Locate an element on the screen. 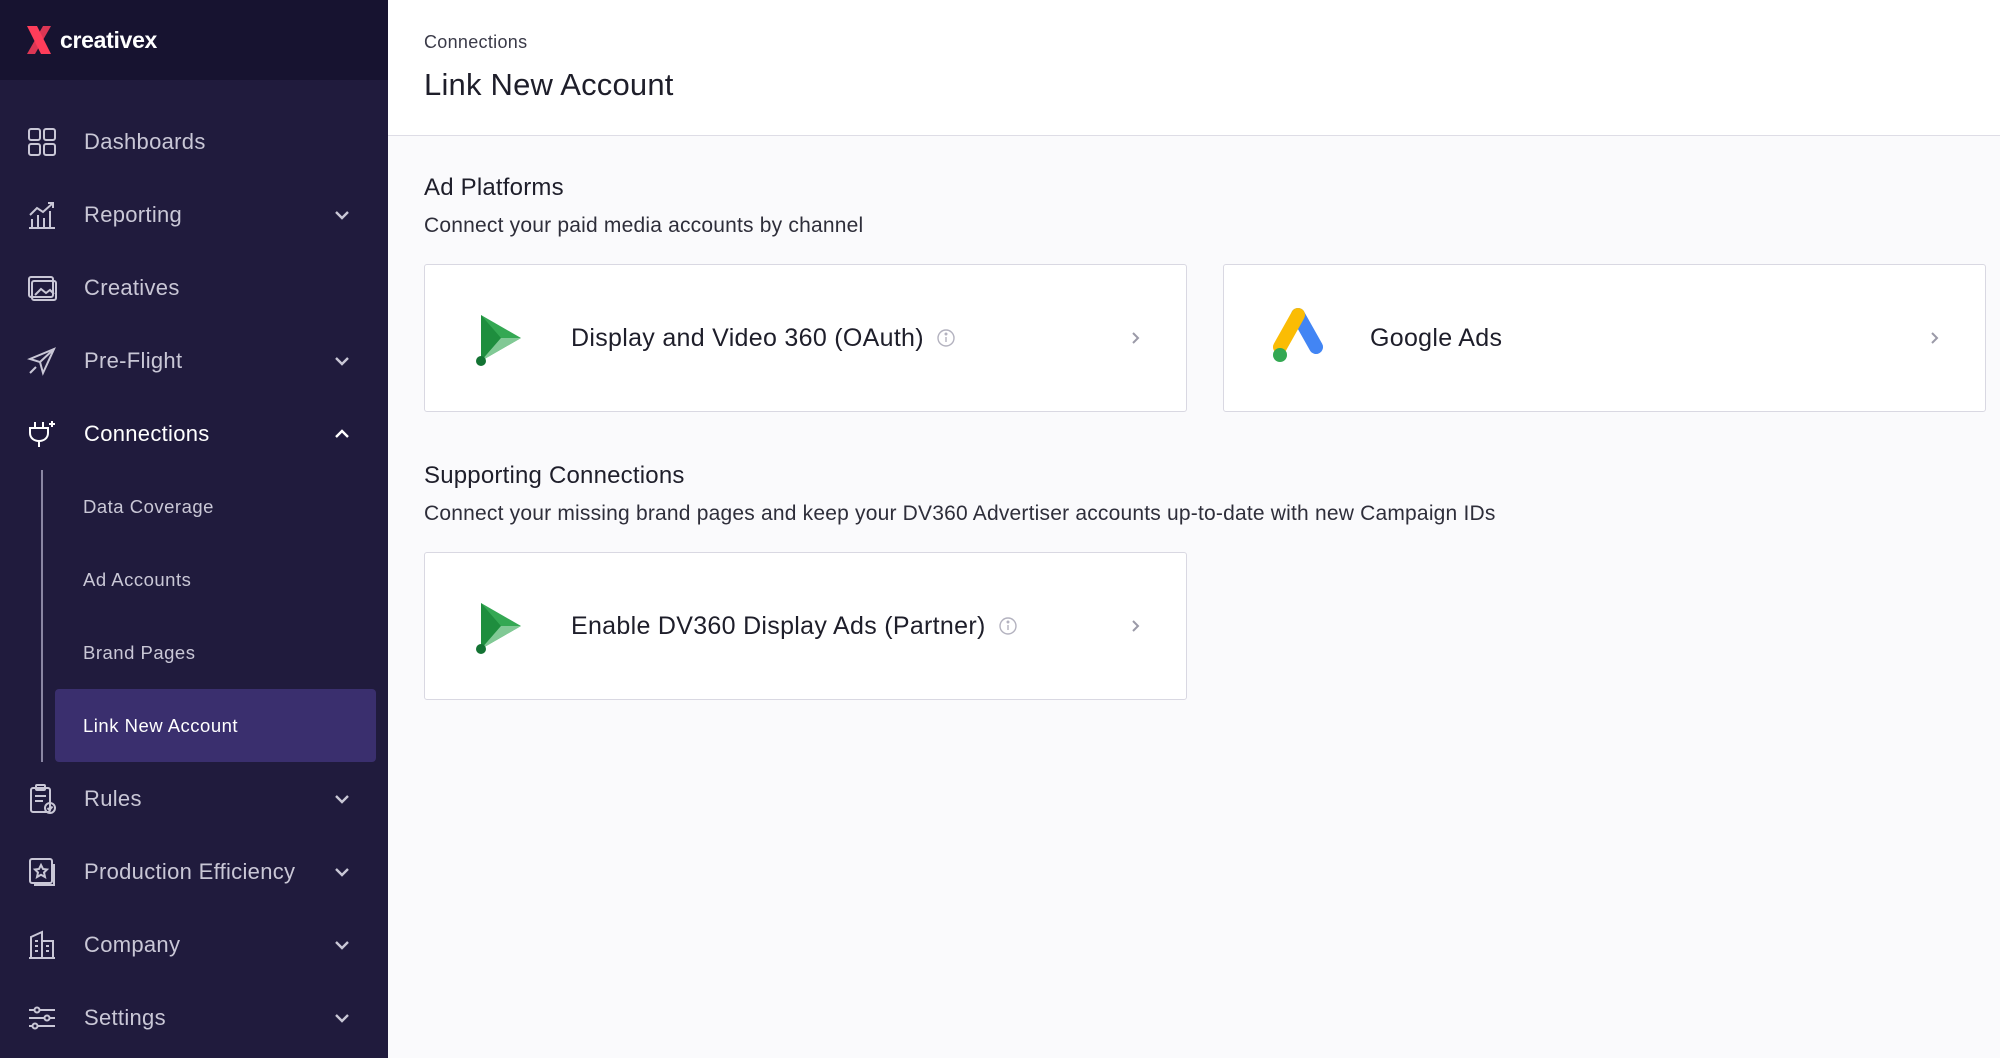  page-title: Link New Account is located at coordinates (549, 84).